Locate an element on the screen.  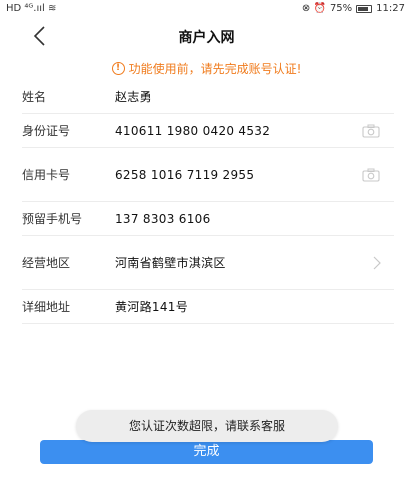
signal-icon: HD ⁴ᴳ.ııl ≋ is located at coordinates (31, 8).